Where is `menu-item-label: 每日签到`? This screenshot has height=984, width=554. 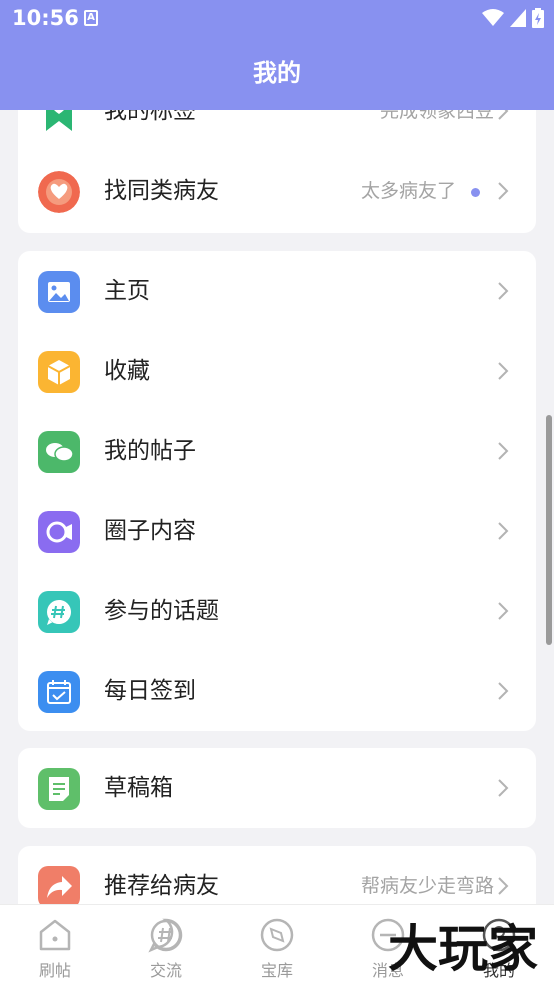 menu-item-label: 每日签到 is located at coordinates (150, 691).